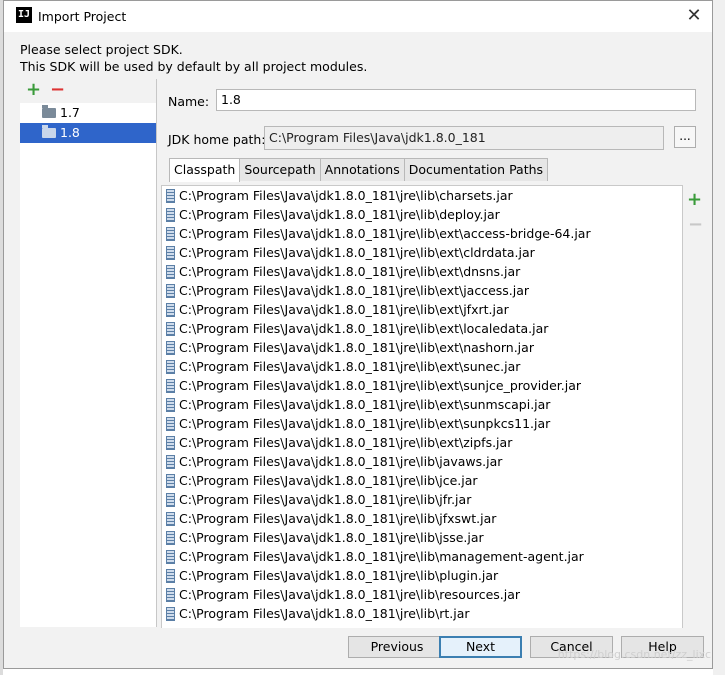  I want to click on watermark: https://blog.csdn.net/zz_lixc, so click(634, 654).